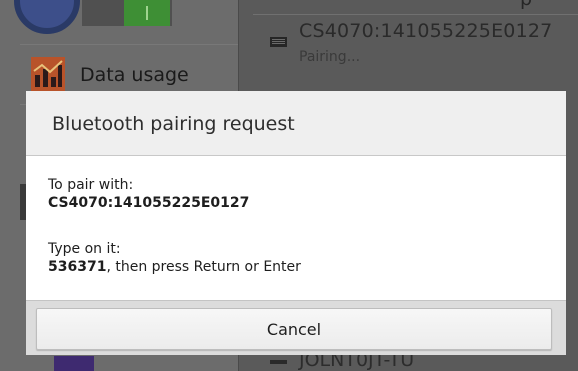  I want to click on device-name: CS4070:141055225E0127, so click(149, 203).